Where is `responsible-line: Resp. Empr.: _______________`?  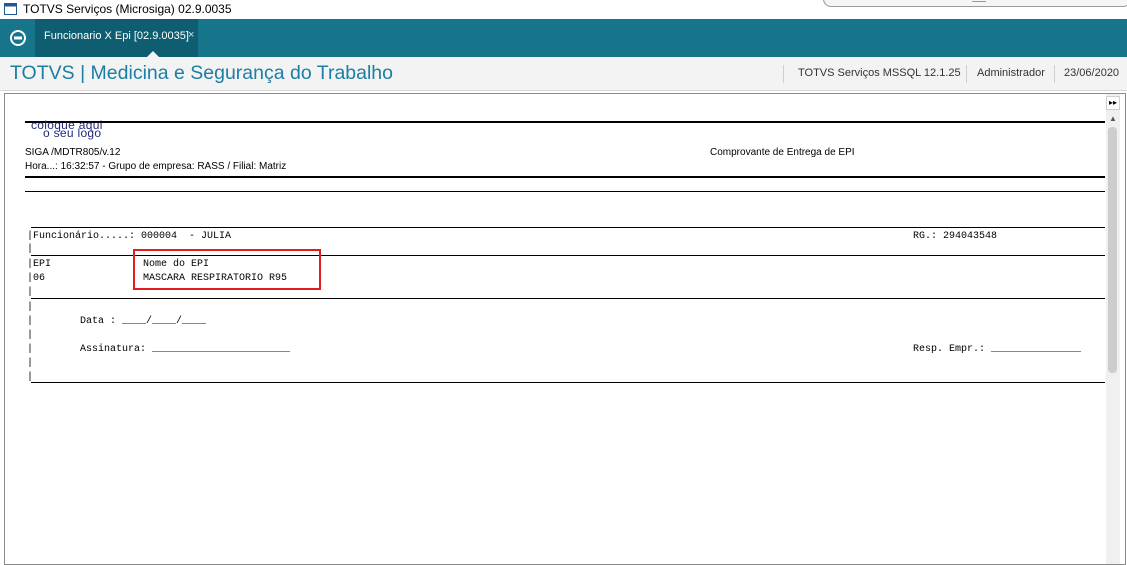
responsible-line: Resp. Empr.: _______________ is located at coordinates (997, 349).